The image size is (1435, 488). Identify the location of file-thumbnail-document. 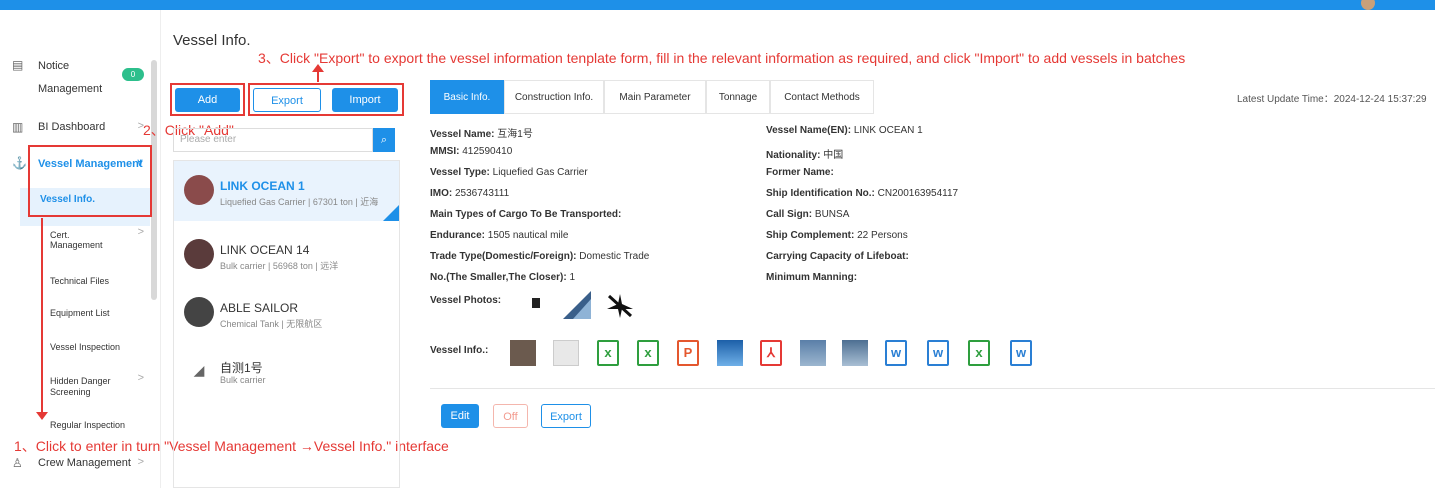
(566, 353).